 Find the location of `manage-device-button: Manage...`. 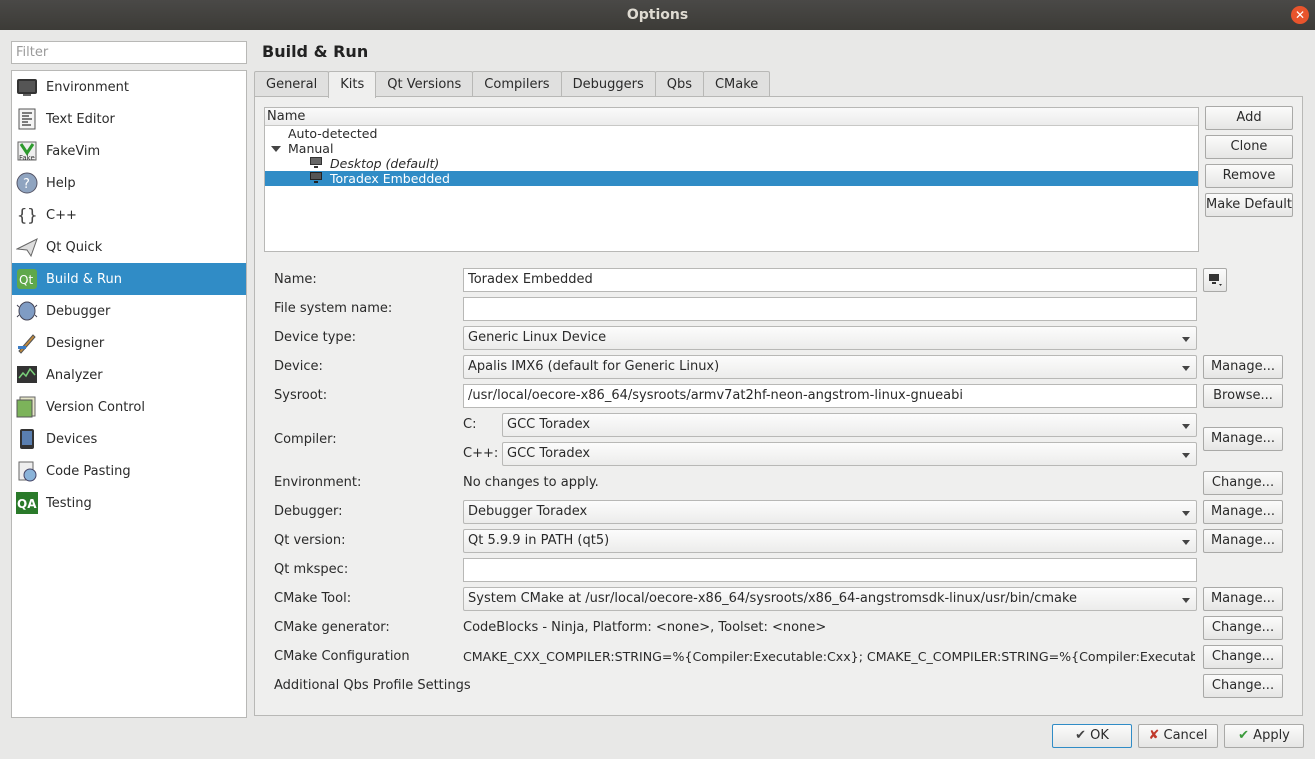

manage-device-button: Manage... is located at coordinates (1243, 367).